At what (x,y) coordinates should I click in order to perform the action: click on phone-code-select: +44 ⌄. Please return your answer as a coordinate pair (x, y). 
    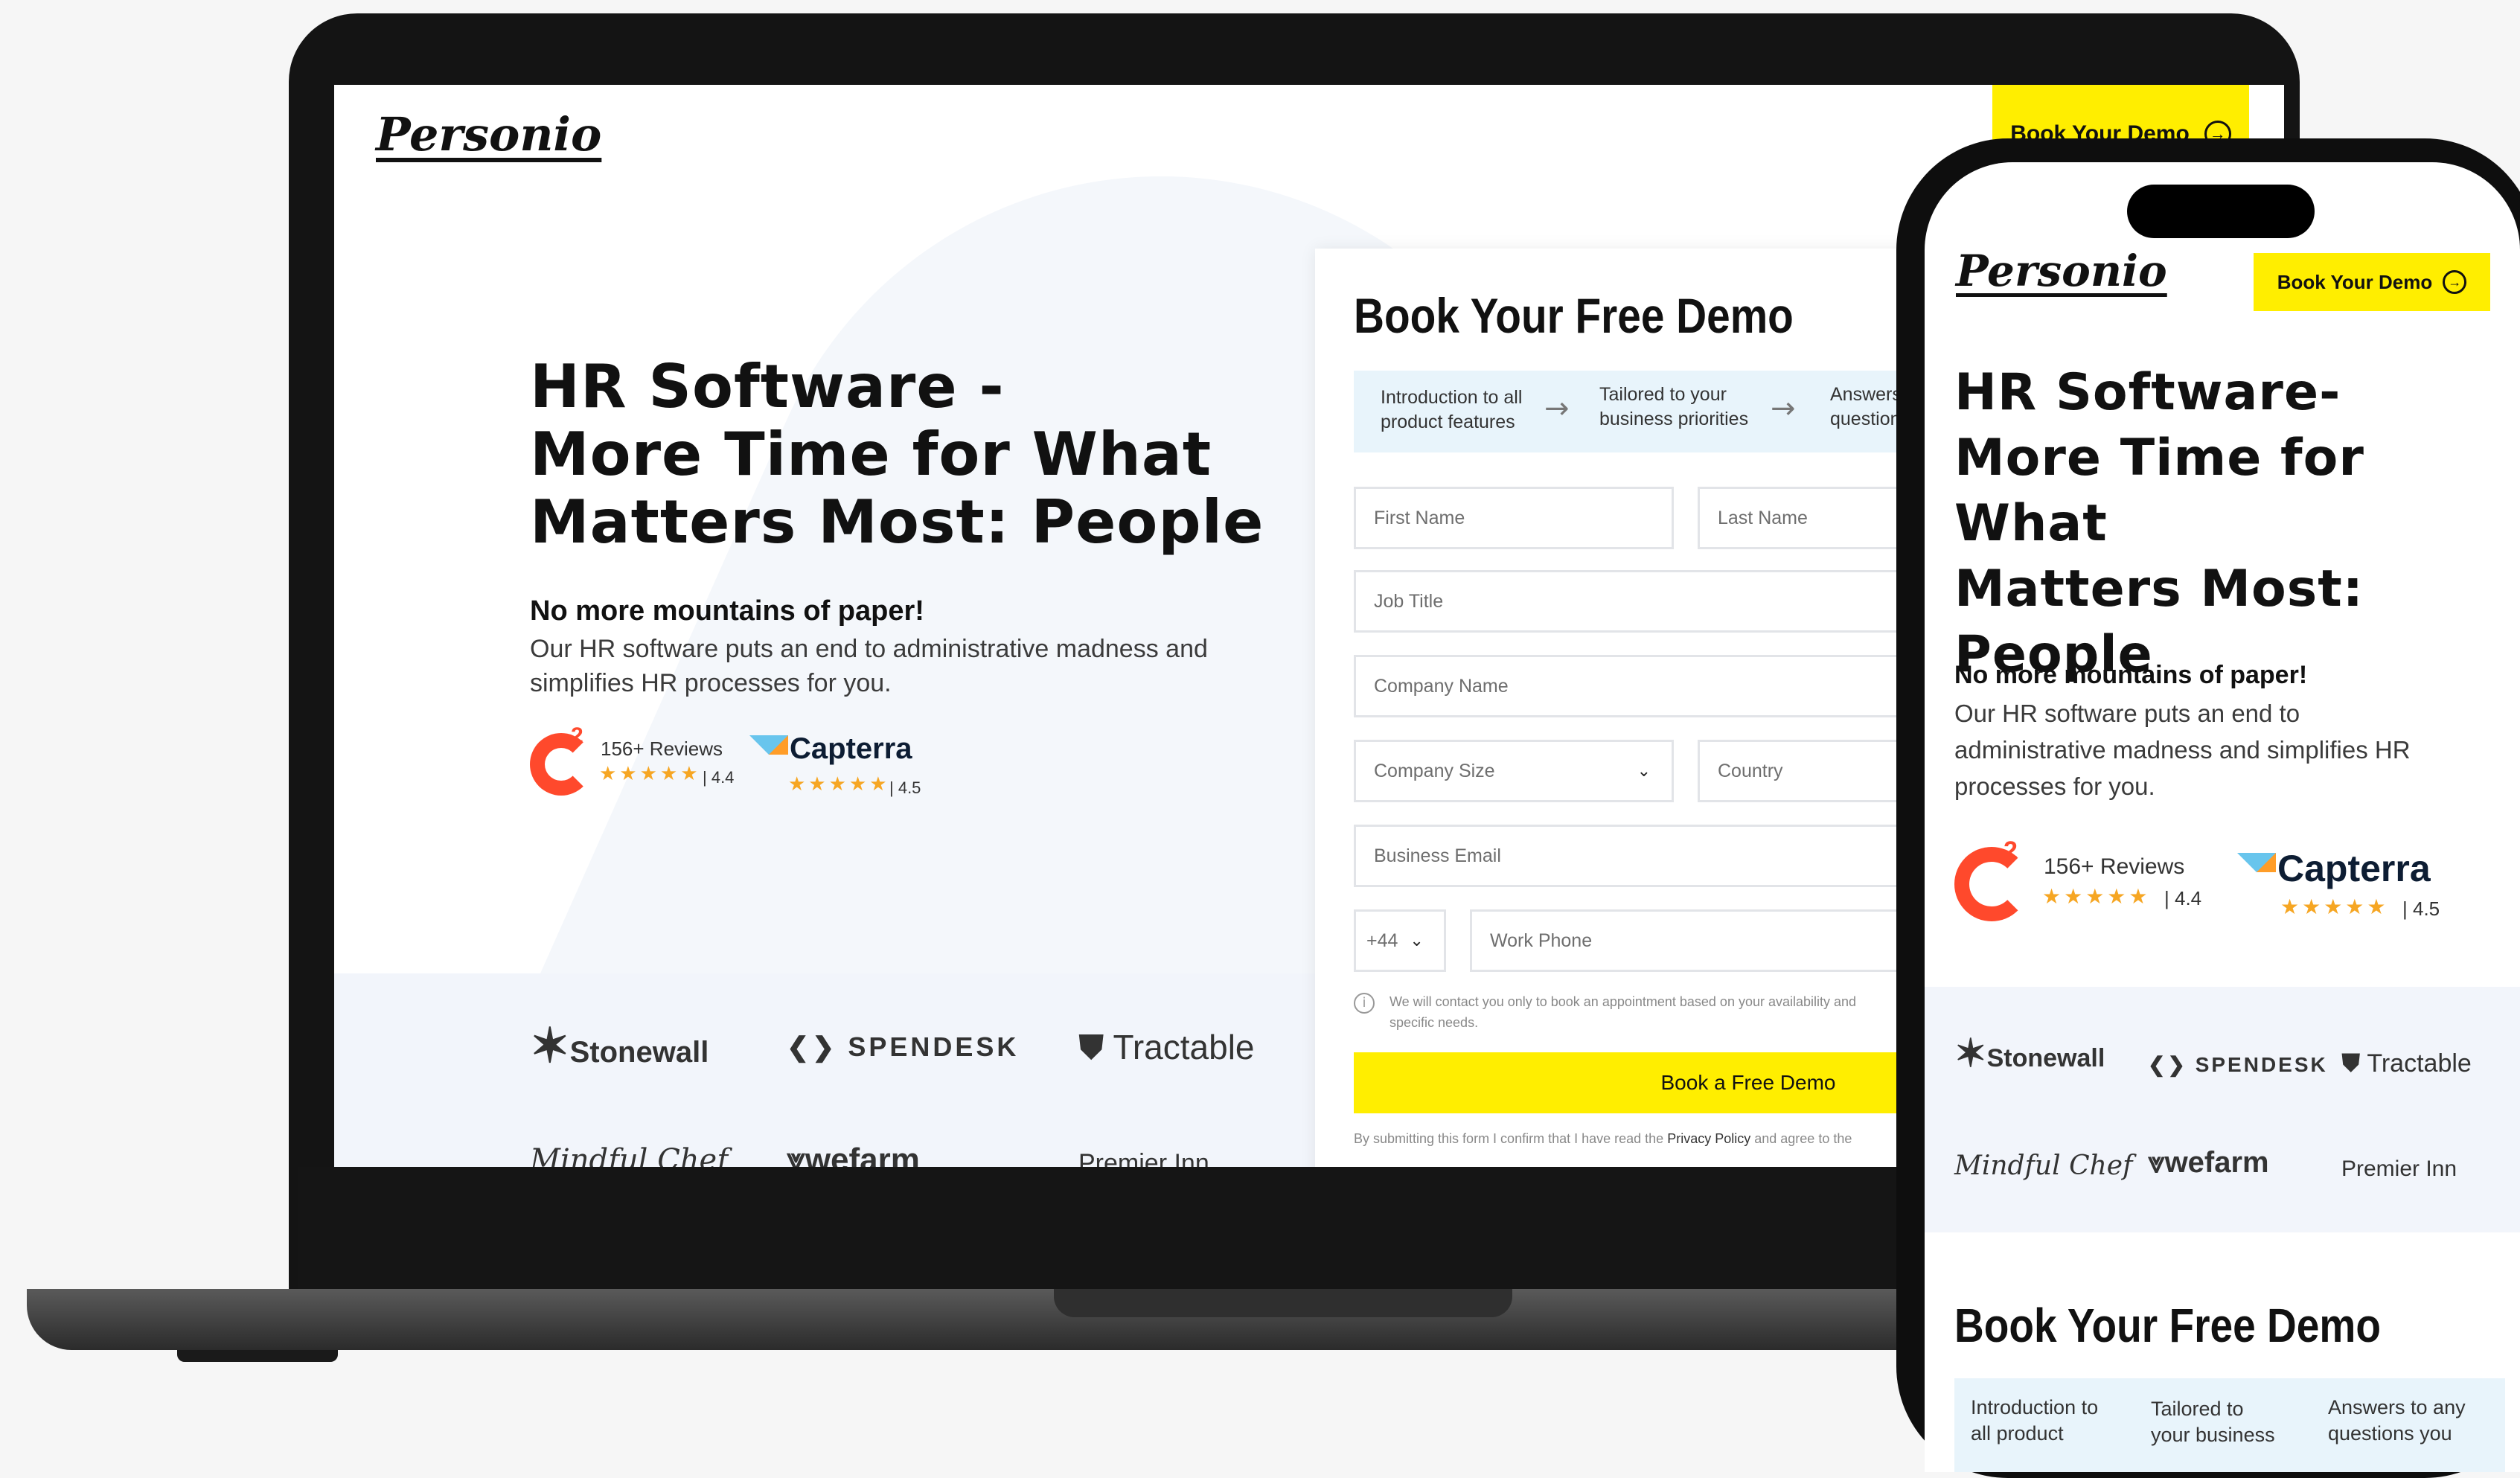
    Looking at the image, I should click on (1400, 940).